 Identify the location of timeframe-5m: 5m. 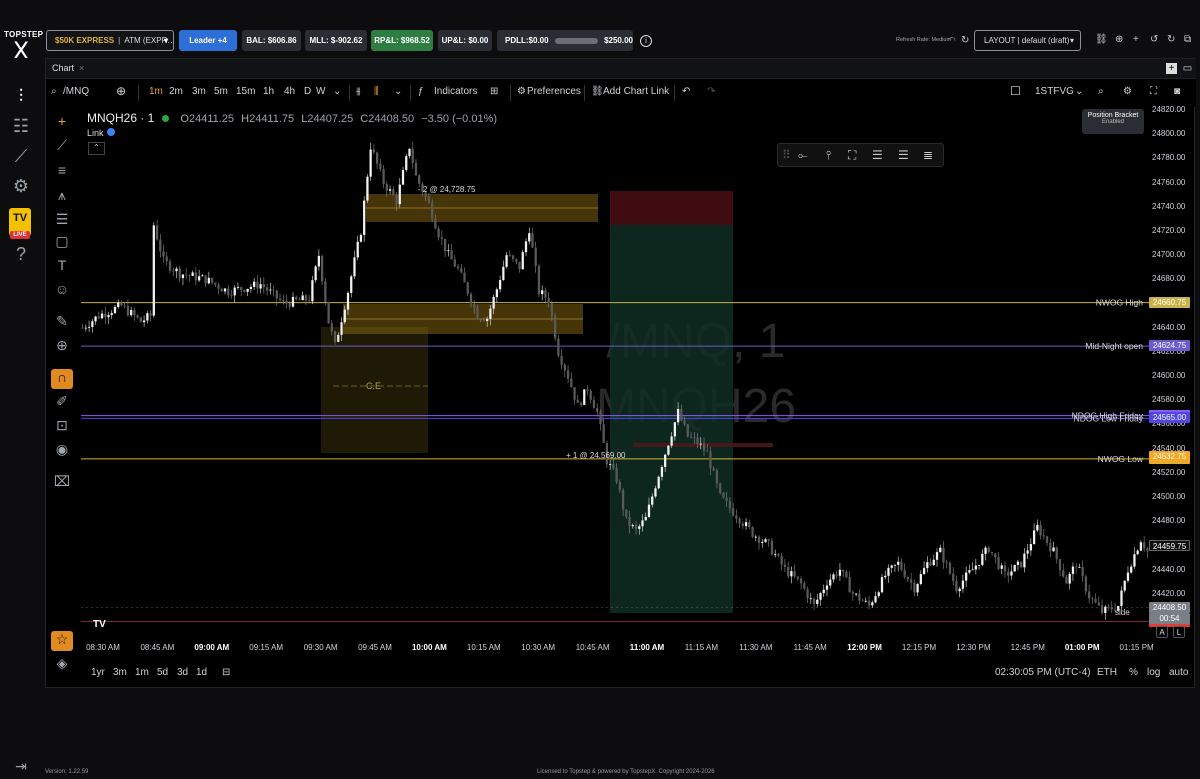
(221, 91).